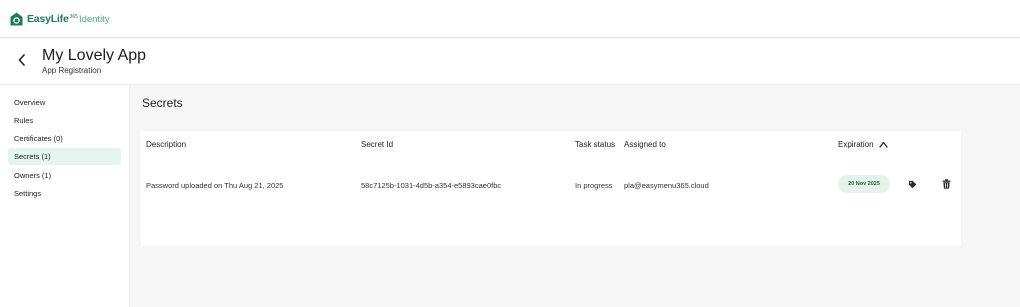  I want to click on delete-button, so click(946, 184).